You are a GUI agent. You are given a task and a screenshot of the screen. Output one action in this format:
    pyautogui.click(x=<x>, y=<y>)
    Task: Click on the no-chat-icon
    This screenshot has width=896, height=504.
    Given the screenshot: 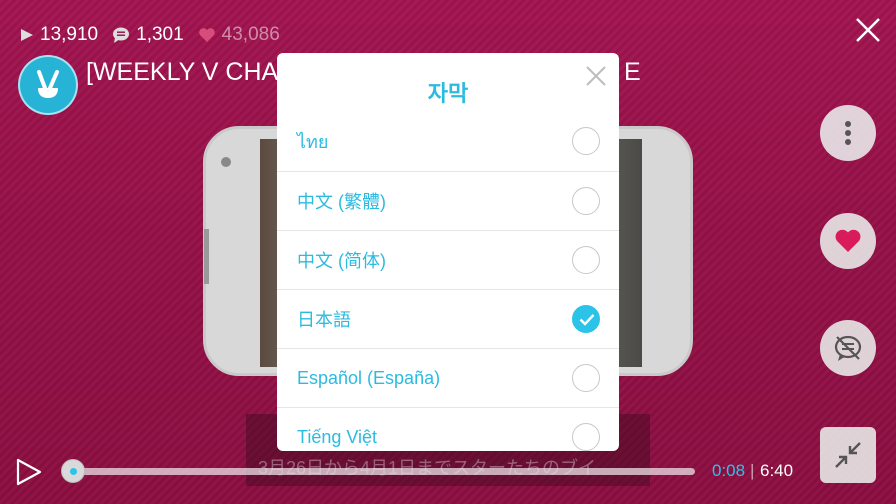 What is the action you would take?
    pyautogui.click(x=848, y=348)
    